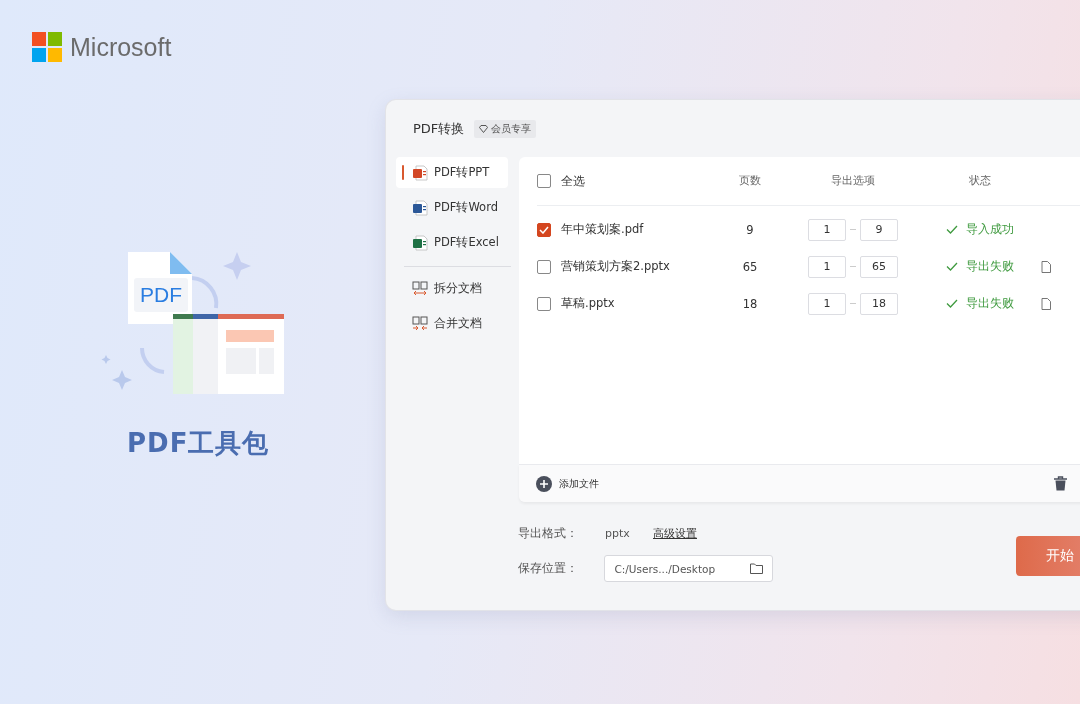  I want to click on badge-text: 会员专享, so click(511, 129).